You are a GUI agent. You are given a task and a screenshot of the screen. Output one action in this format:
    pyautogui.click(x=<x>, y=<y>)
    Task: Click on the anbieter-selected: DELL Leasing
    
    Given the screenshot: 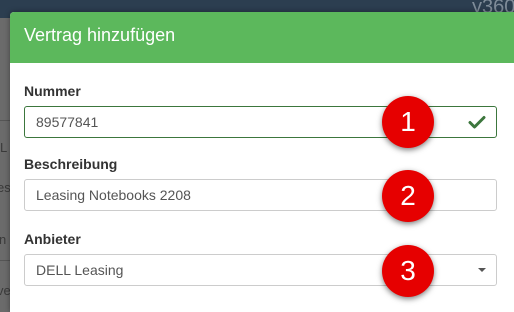 What is the action you would take?
    pyautogui.click(x=80, y=270)
    